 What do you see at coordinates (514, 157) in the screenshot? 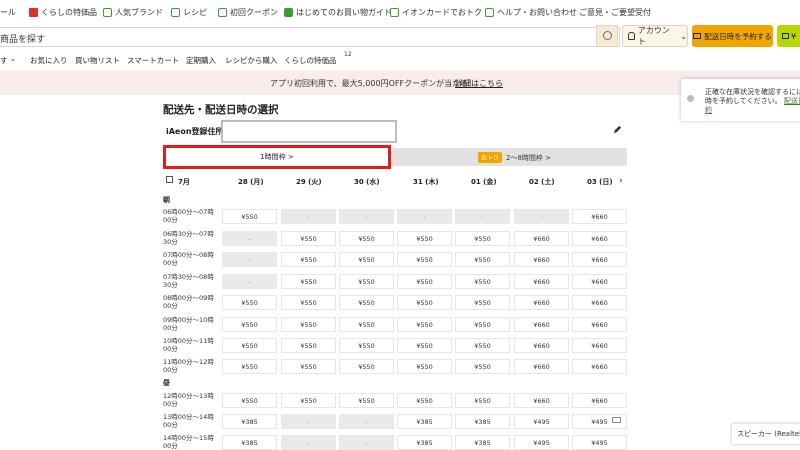
I see `tab-two-to-eight-hour: おトク 2〜8時間枠 >` at bounding box center [514, 157].